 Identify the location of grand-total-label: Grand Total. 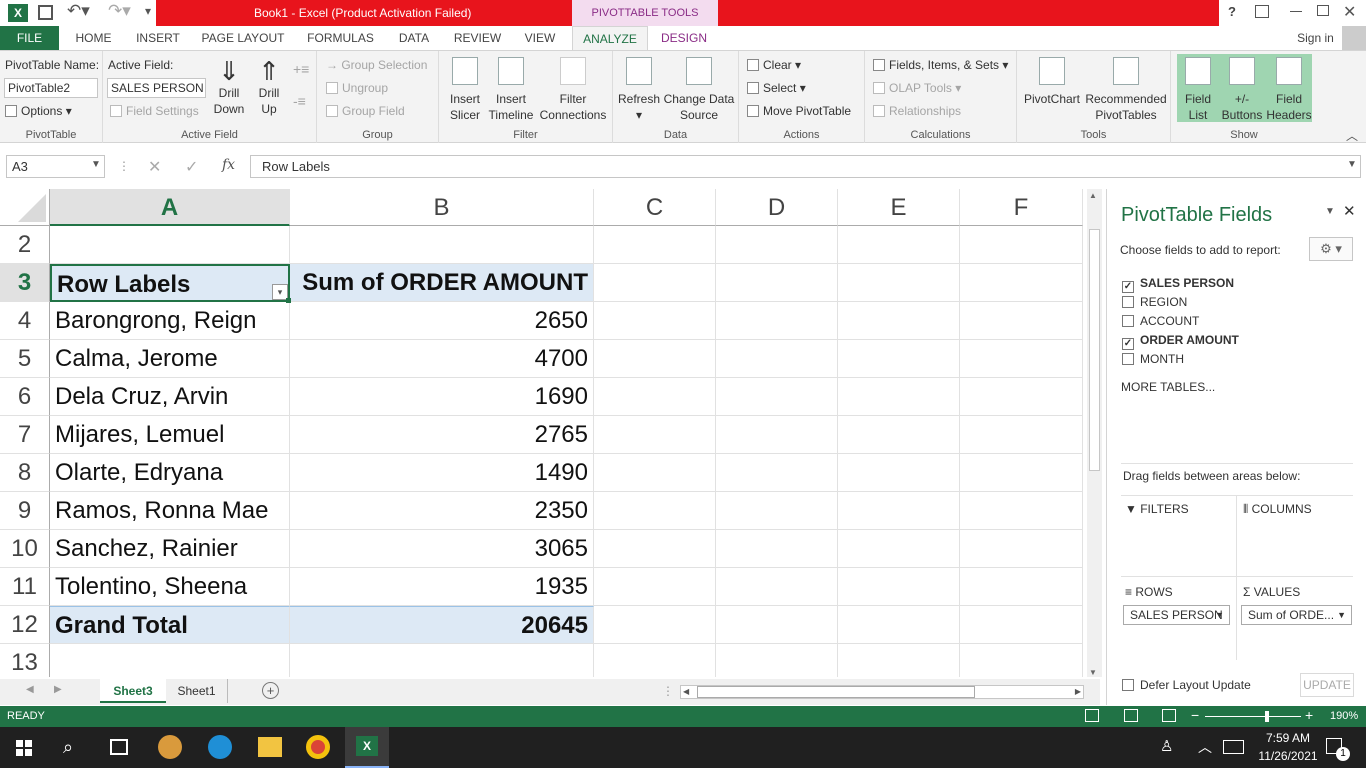
(170, 625).